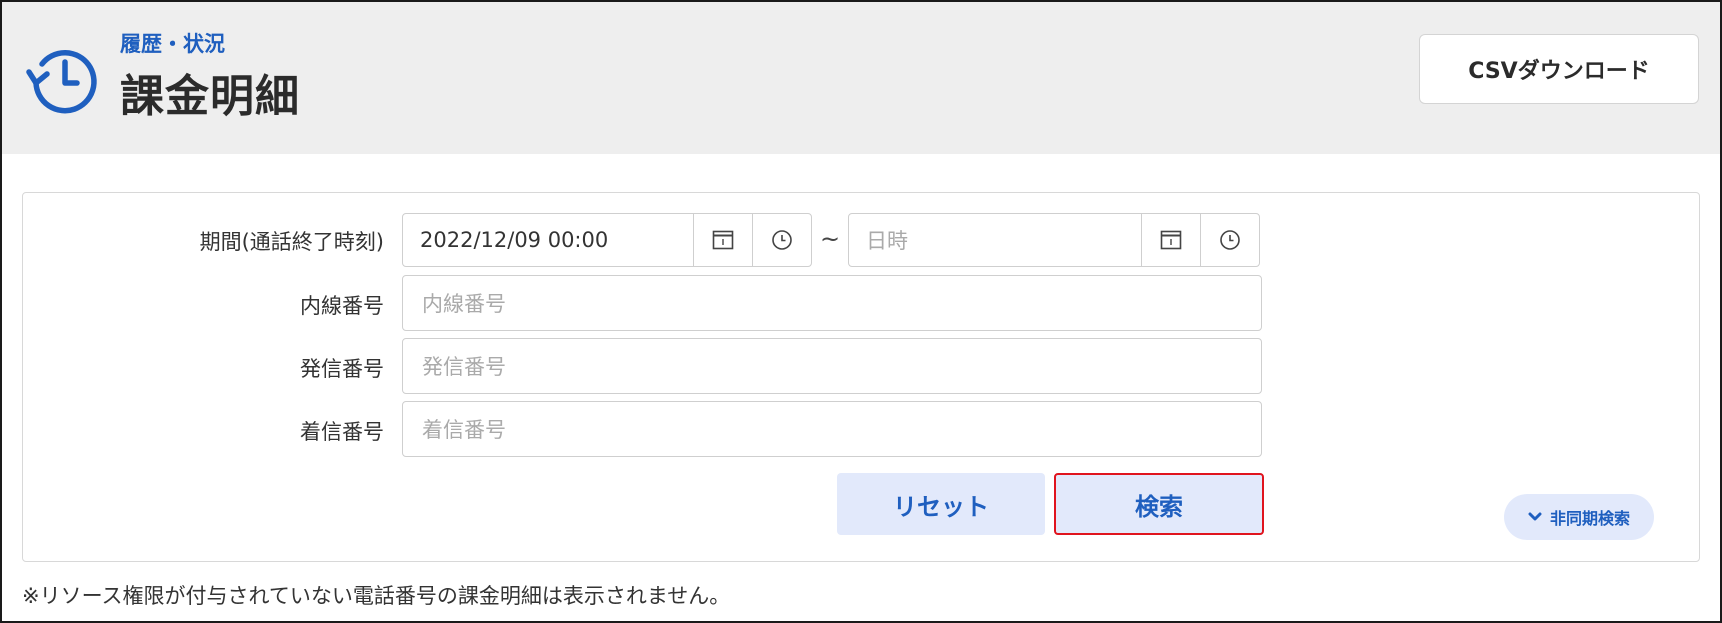 The width and height of the screenshot is (1722, 623). What do you see at coordinates (548, 240) in the screenshot?
I see `period-from-input: 2022/12/09 00:00` at bounding box center [548, 240].